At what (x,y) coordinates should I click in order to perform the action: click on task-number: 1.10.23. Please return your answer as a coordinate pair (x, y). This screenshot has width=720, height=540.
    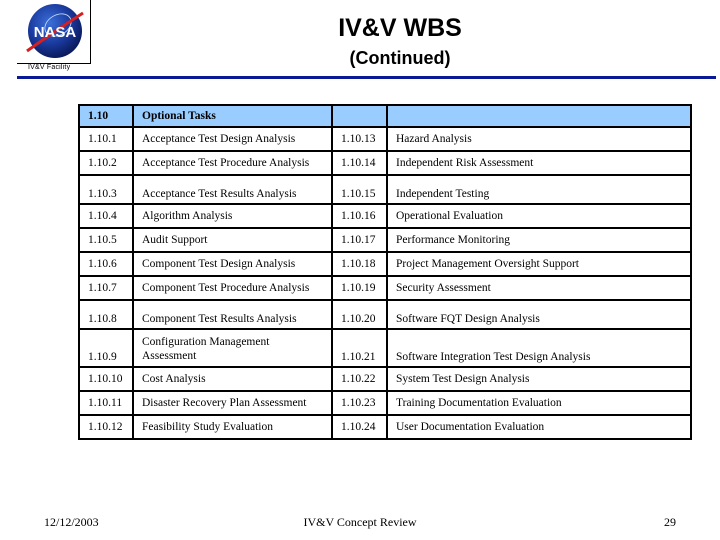
    Looking at the image, I should click on (359, 403).